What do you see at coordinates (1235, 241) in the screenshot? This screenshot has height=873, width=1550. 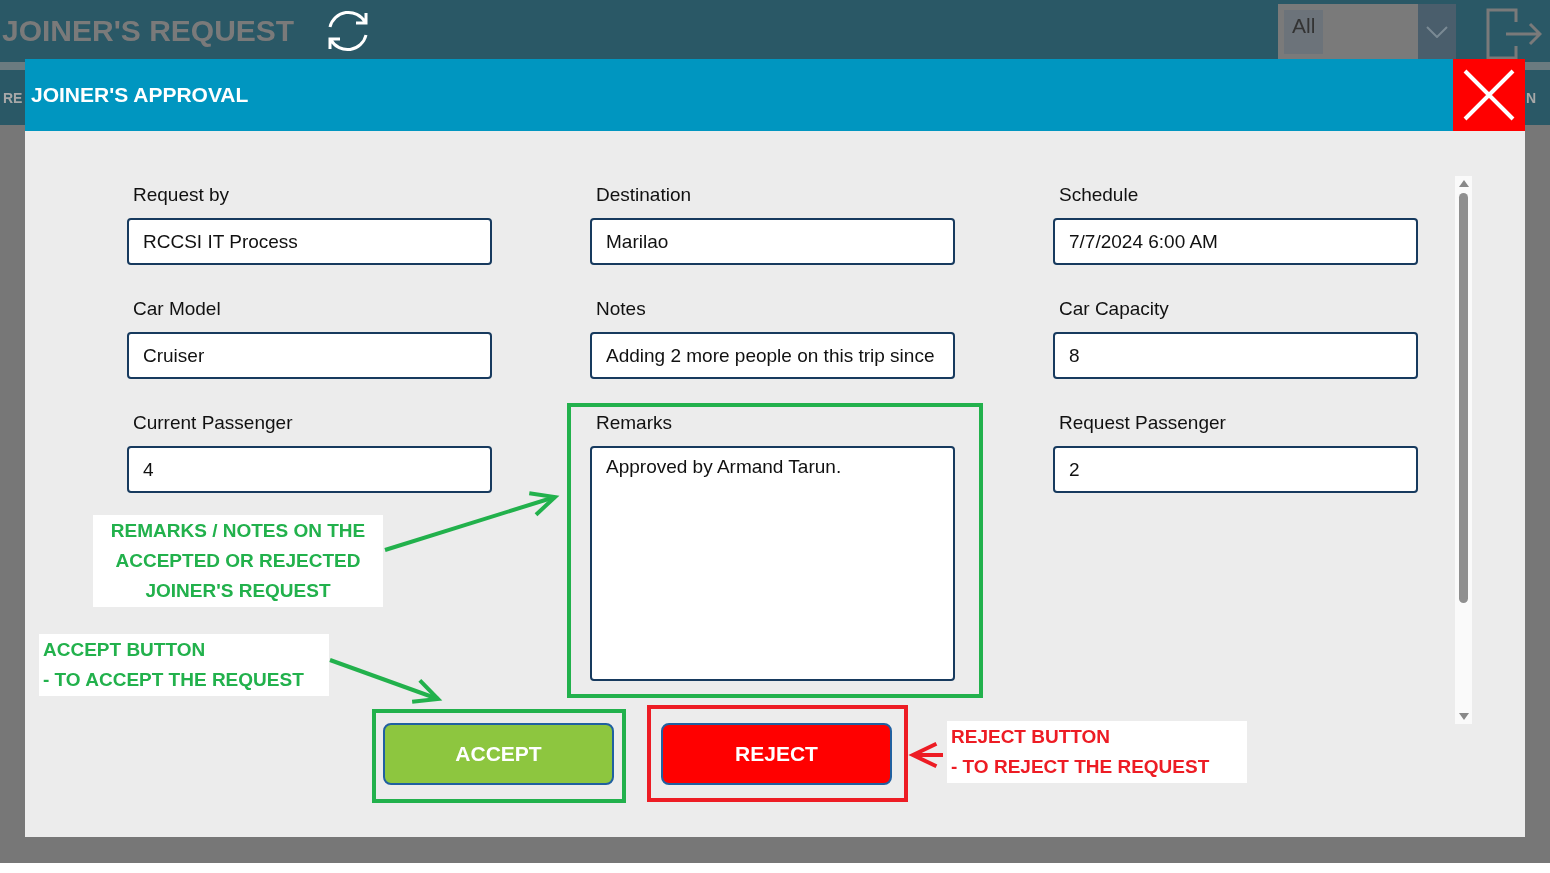 I see `input-field: 7/7/2024 6:00 AM` at bounding box center [1235, 241].